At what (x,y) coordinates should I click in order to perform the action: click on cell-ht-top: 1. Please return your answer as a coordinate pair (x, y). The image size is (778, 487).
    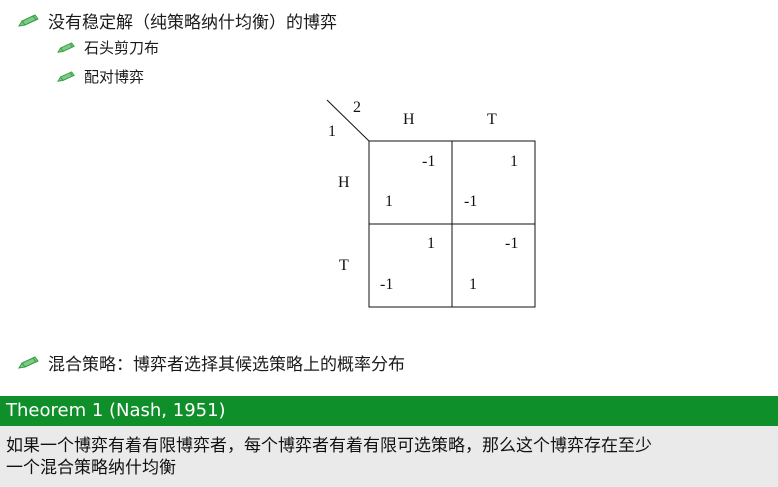
    Looking at the image, I should click on (514, 161).